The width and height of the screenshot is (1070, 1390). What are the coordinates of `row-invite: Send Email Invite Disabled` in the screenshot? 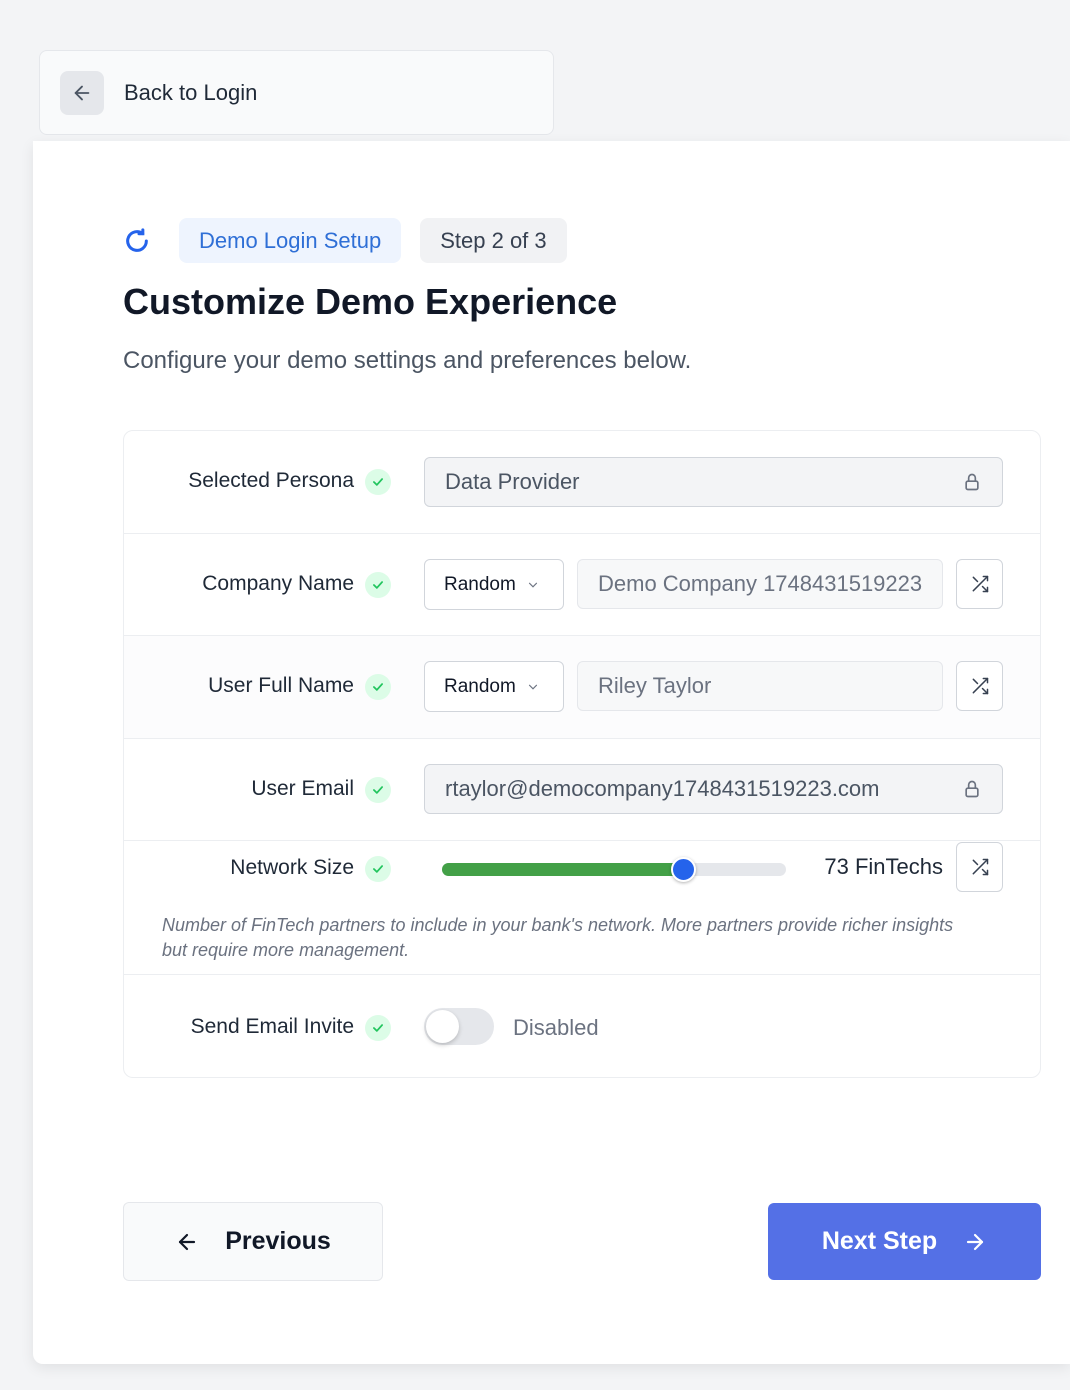 It's located at (582, 1026).